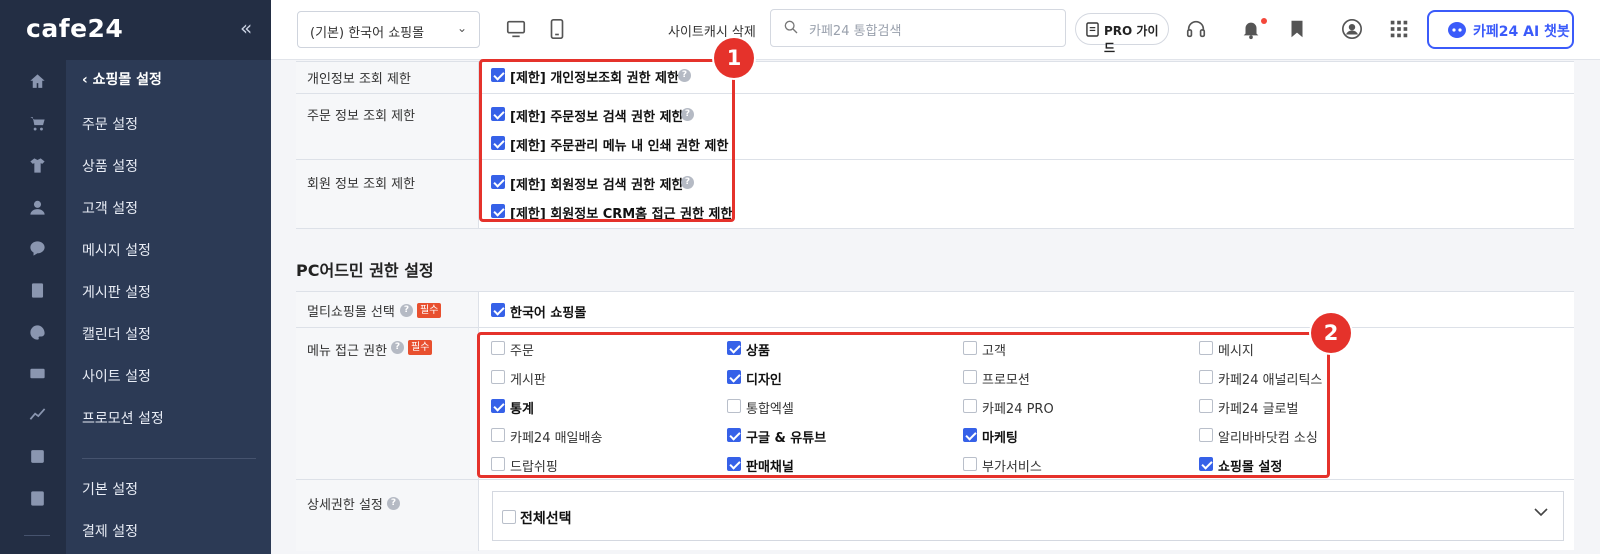  I want to click on step-badge-1: 1, so click(734, 58).